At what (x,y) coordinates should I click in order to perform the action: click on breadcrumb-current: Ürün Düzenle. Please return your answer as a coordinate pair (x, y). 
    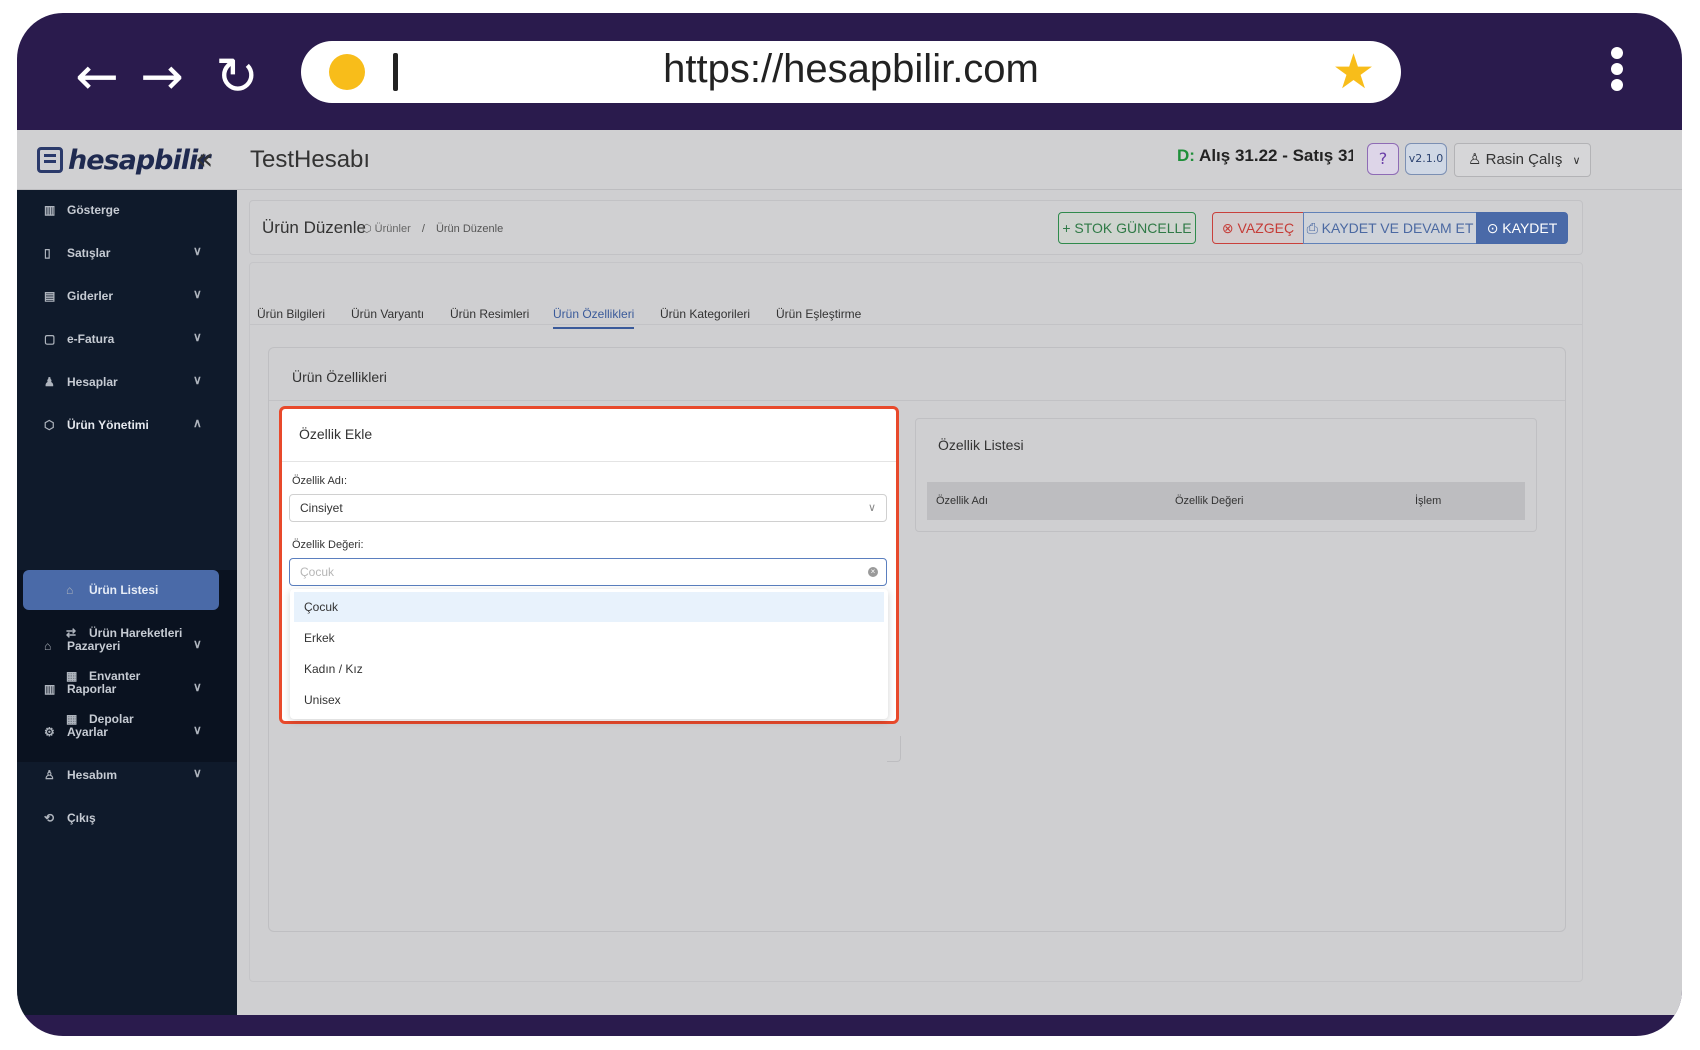
    Looking at the image, I should click on (469, 229).